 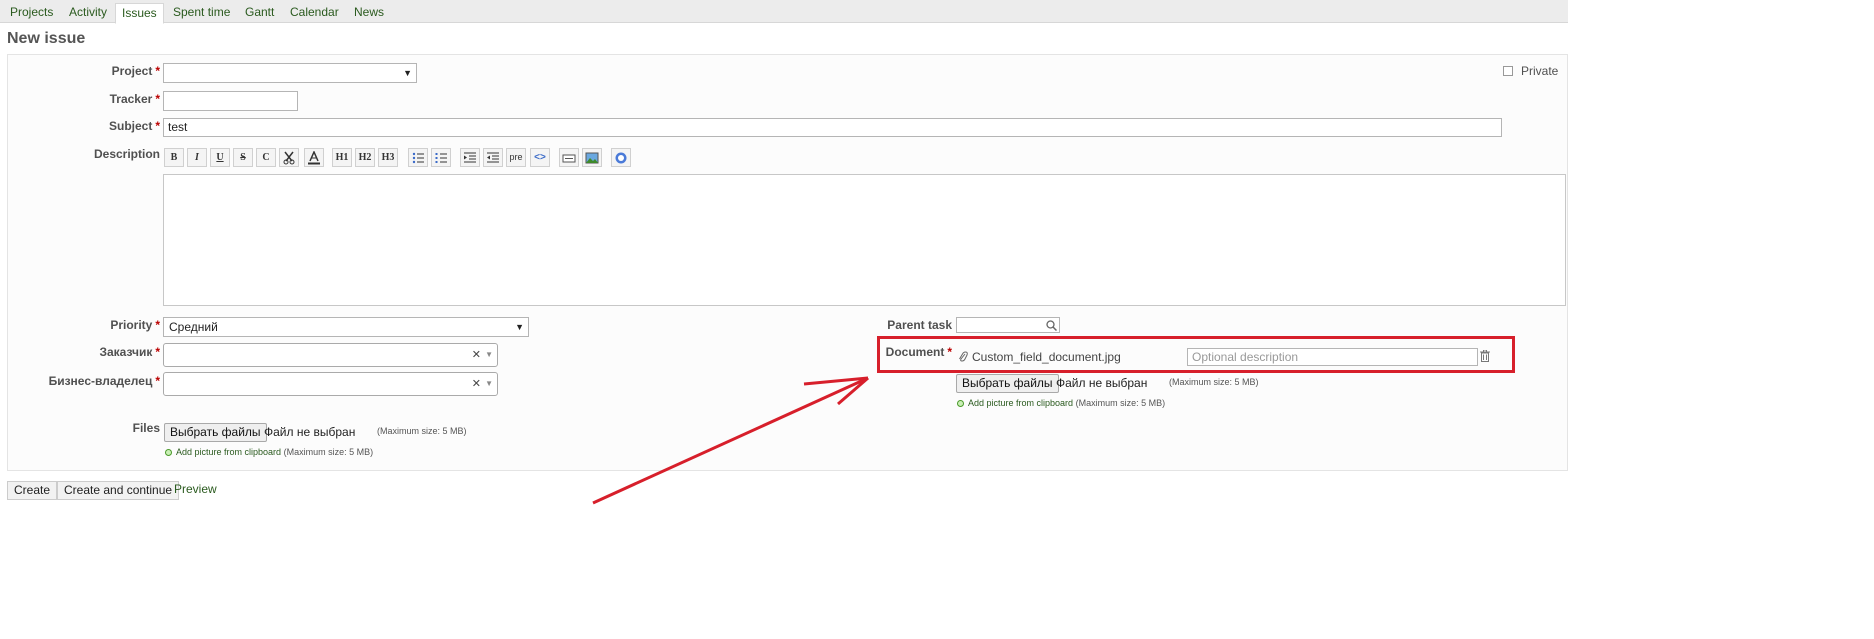 What do you see at coordinates (131, 99) in the screenshot?
I see `tracker-label-text: Tracker` at bounding box center [131, 99].